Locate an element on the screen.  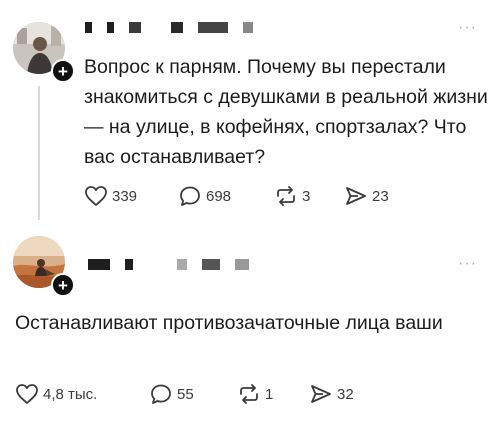
post-actions: 4,8 тыс. 55 1 32 is located at coordinates (197, 394).